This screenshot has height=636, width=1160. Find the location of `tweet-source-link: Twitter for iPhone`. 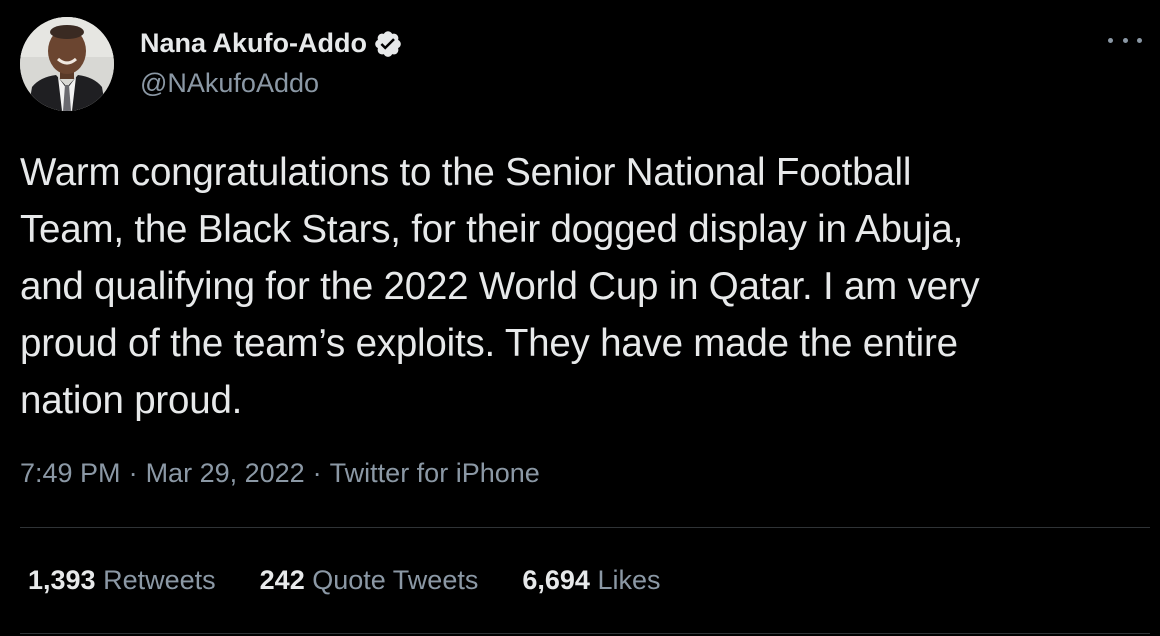

tweet-source-link: Twitter for iPhone is located at coordinates (435, 473).